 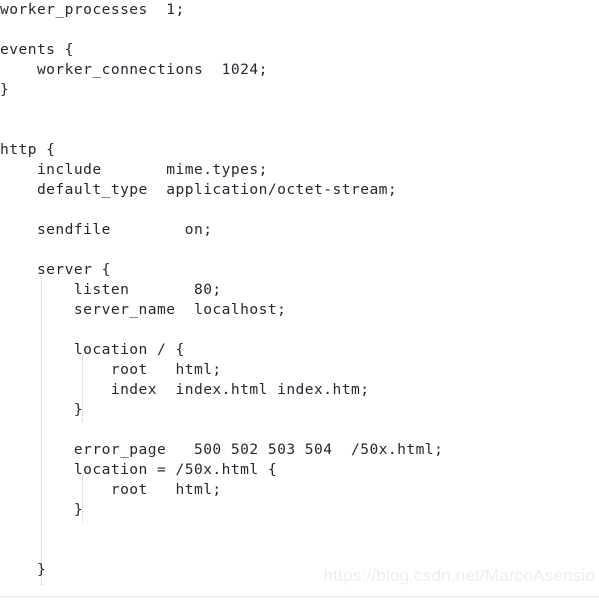 What do you see at coordinates (459, 575) in the screenshot?
I see `blog-watermark: https://blog.csdn.net/MarcoAsensio` at bounding box center [459, 575].